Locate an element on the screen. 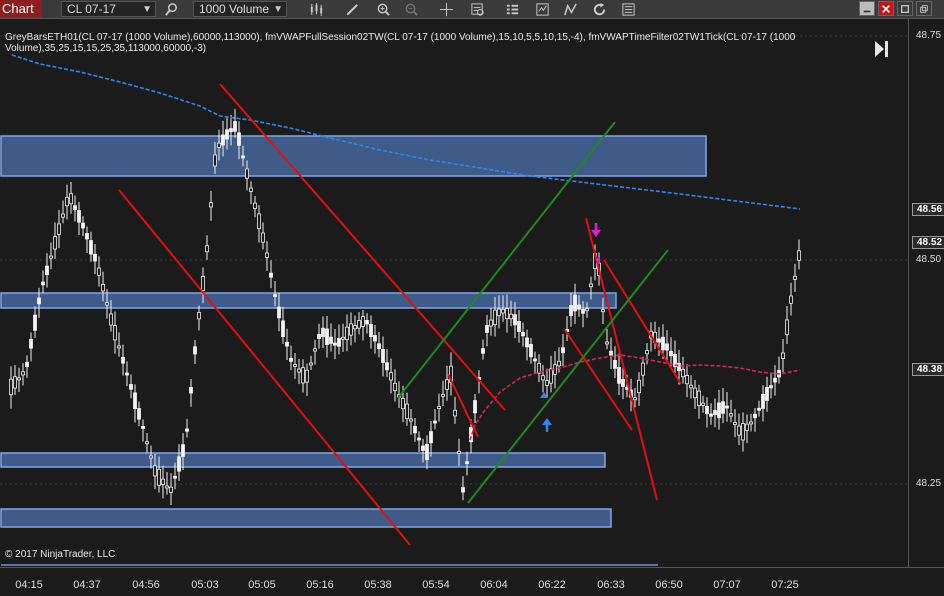 The width and height of the screenshot is (944, 596). properties-icon is located at coordinates (512, 9).